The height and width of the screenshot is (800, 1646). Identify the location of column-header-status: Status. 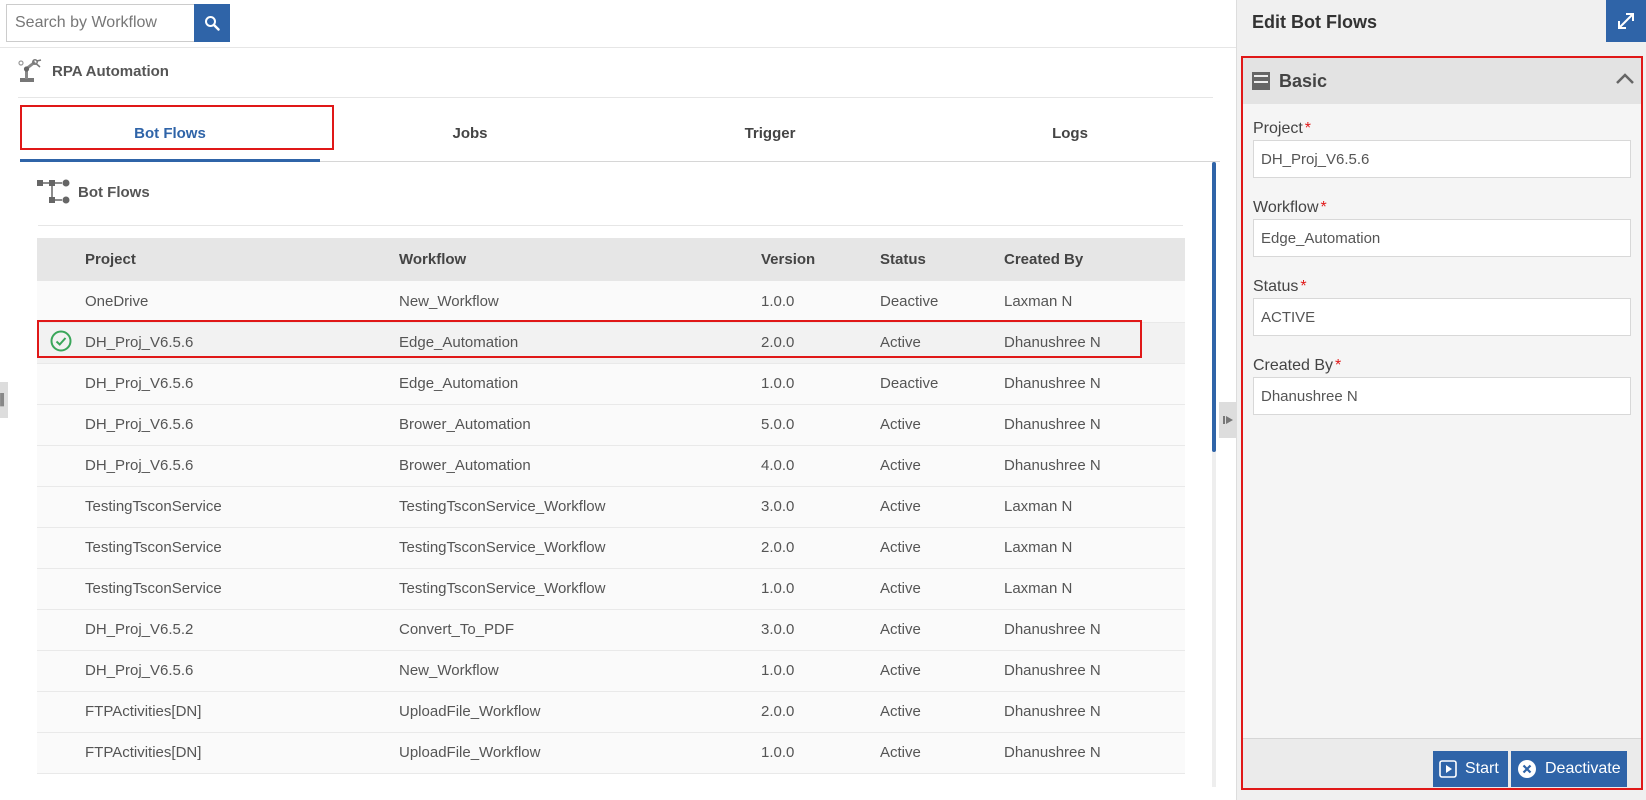
(942, 259).